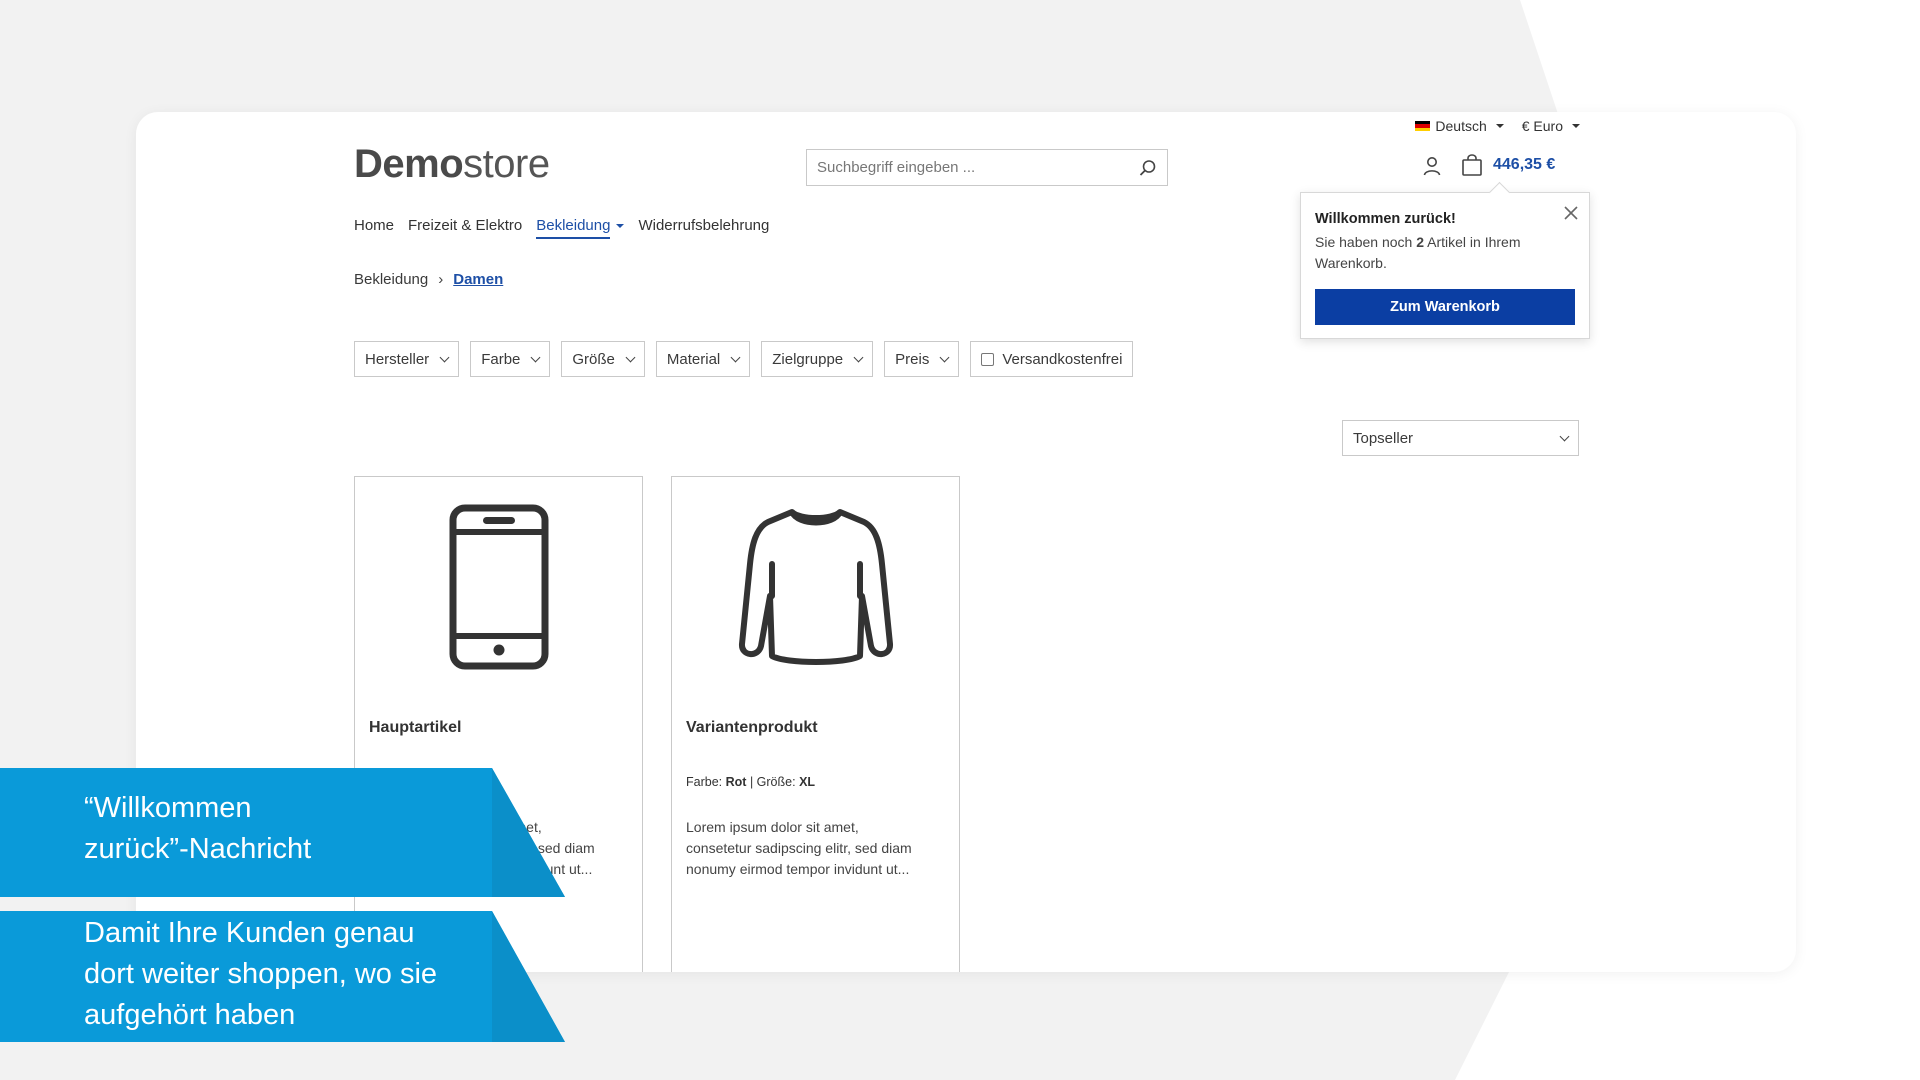  I want to click on nav-item-bekleidung-wrap: Bekleidung, so click(580, 228).